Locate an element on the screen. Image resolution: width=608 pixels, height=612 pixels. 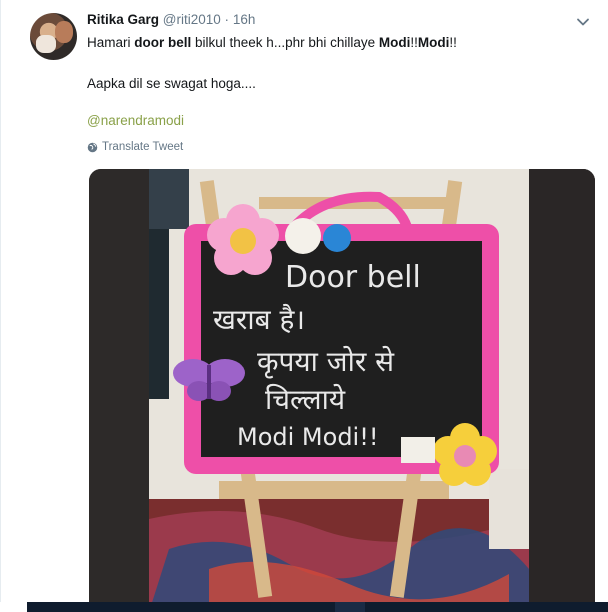
chevron-down-icon is located at coordinates (583, 22).